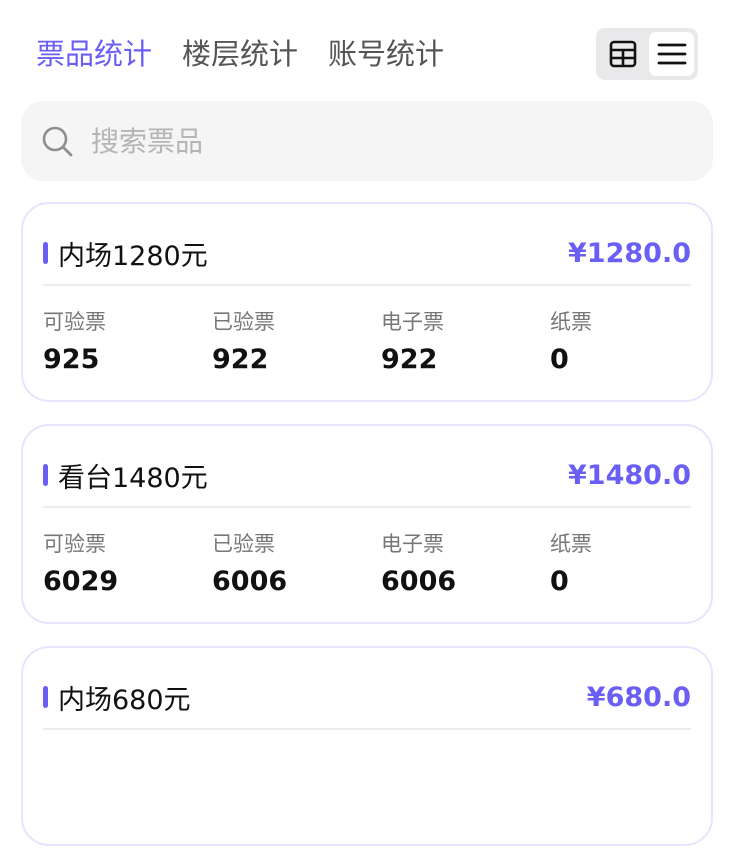 This screenshot has height=868, width=736. I want to click on stat-value: 6029, so click(81, 581).